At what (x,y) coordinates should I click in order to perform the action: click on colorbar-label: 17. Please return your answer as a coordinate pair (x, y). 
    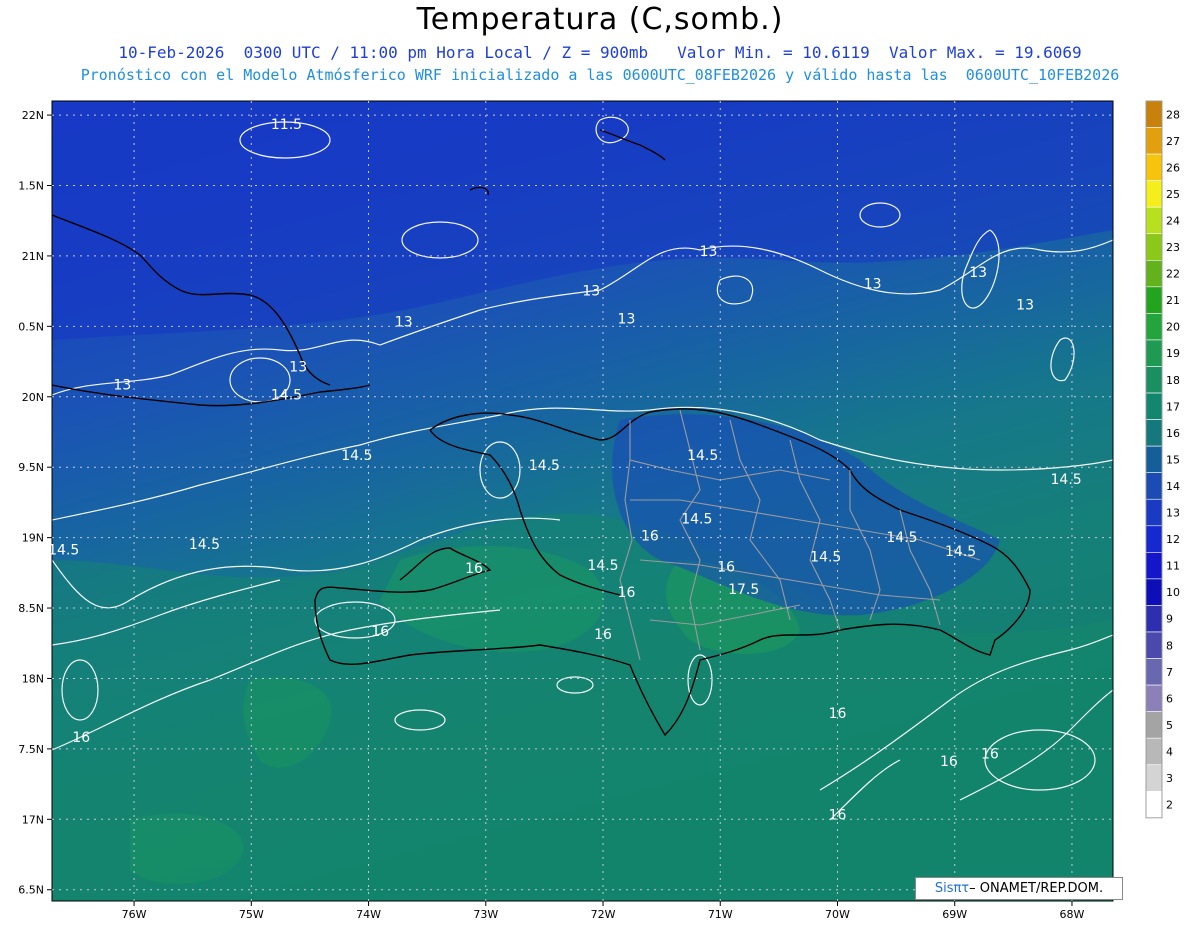
    Looking at the image, I should click on (1173, 406).